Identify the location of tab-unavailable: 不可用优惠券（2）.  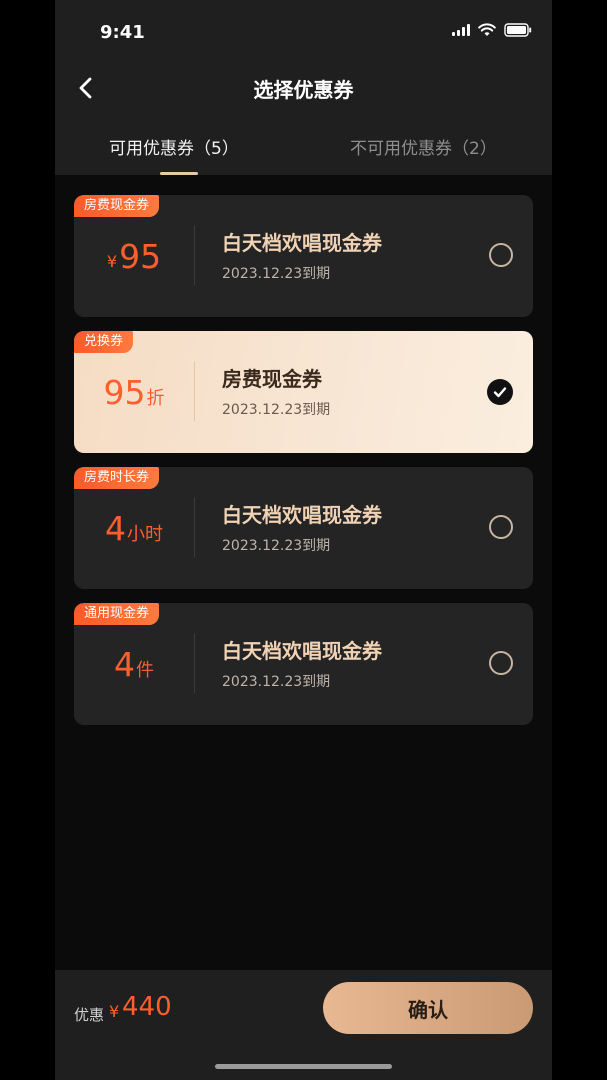
(423, 146).